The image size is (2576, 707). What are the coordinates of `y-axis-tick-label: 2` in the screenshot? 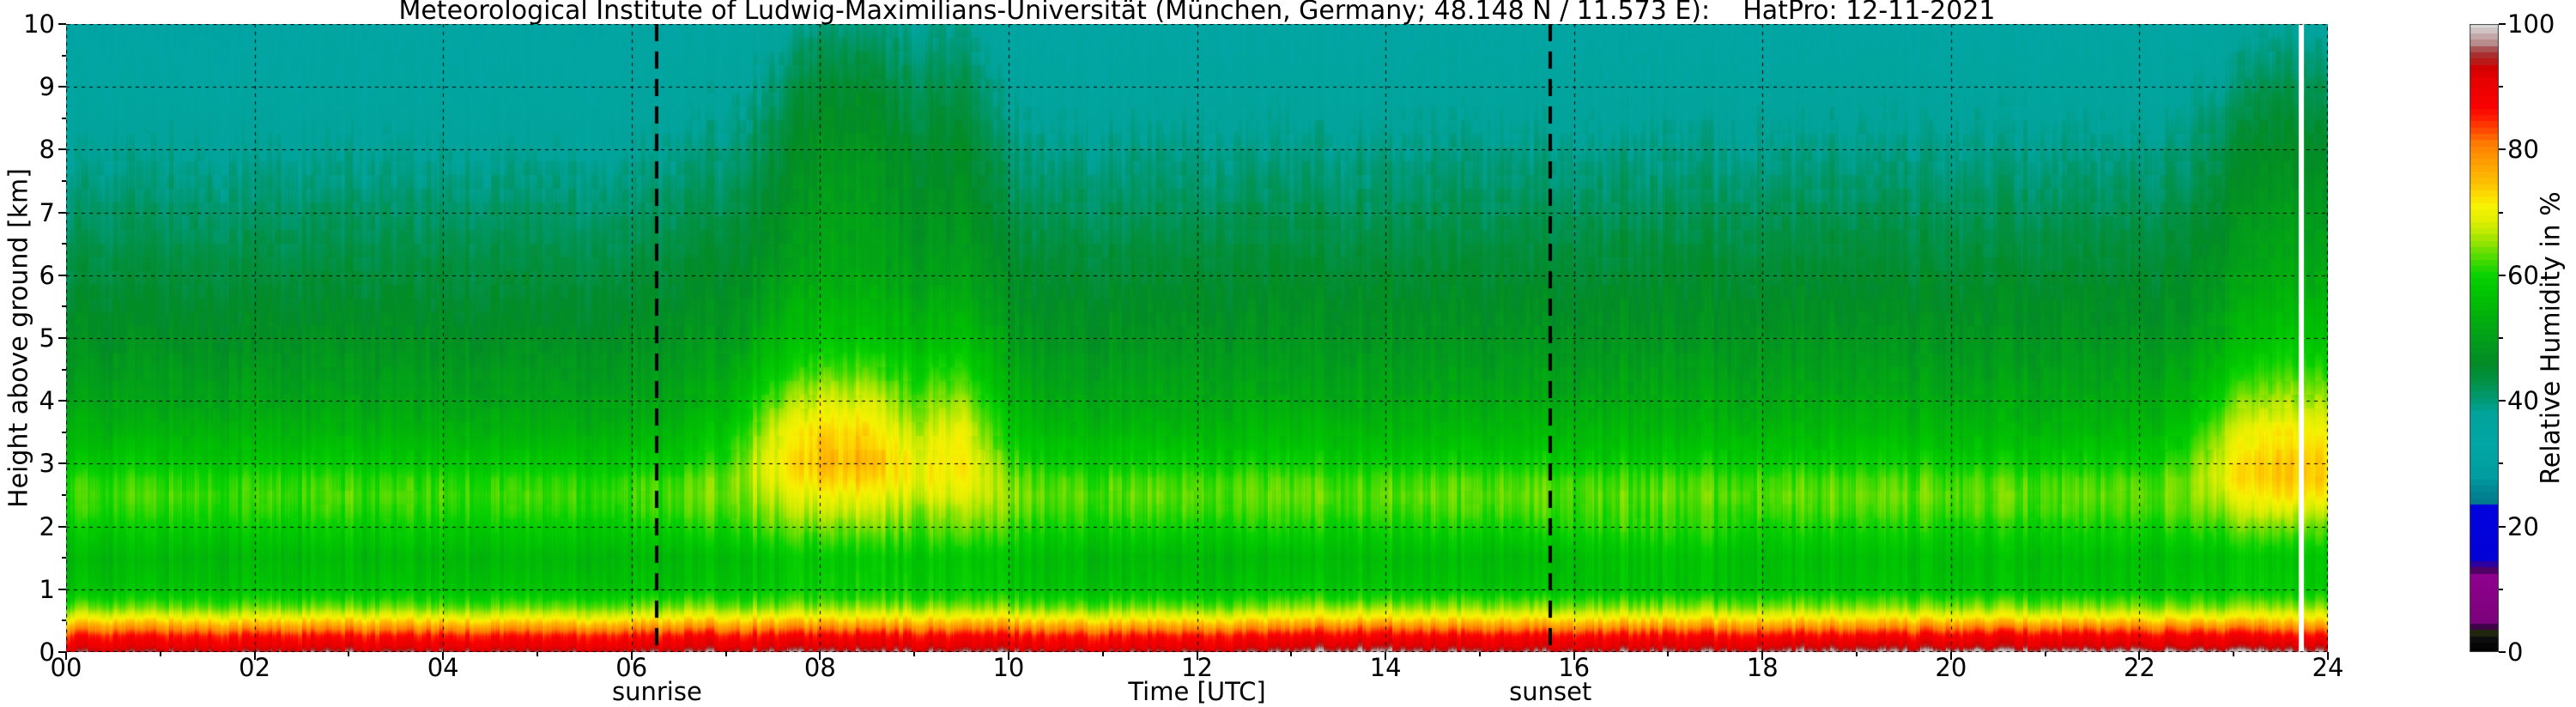 It's located at (47, 526).